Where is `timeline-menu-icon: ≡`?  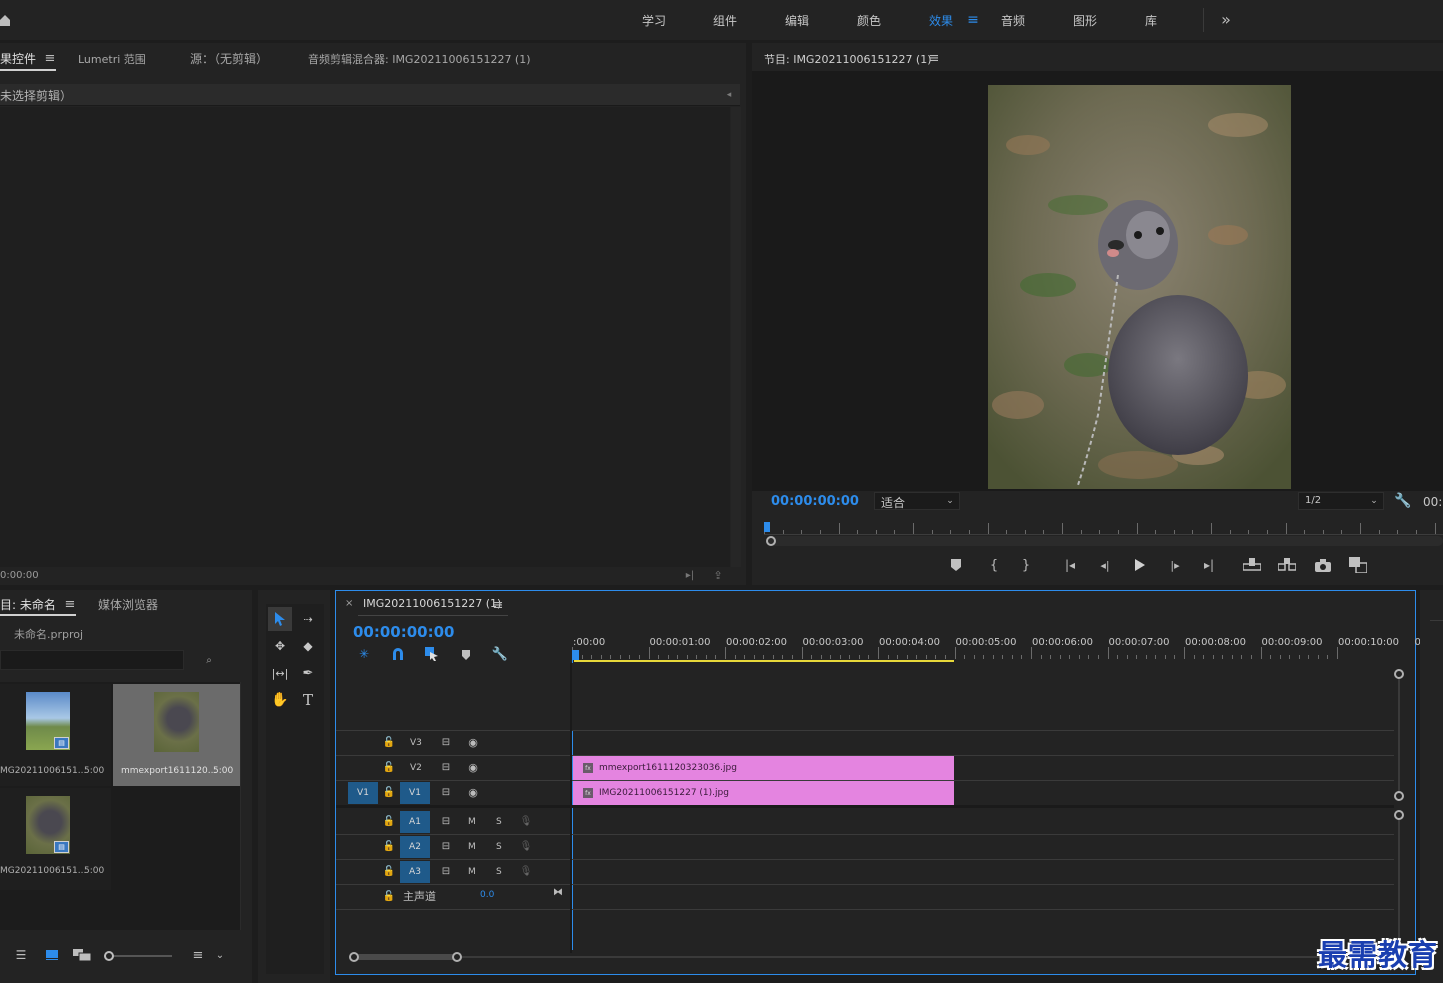
timeline-menu-icon: ≡ is located at coordinates (498, 605).